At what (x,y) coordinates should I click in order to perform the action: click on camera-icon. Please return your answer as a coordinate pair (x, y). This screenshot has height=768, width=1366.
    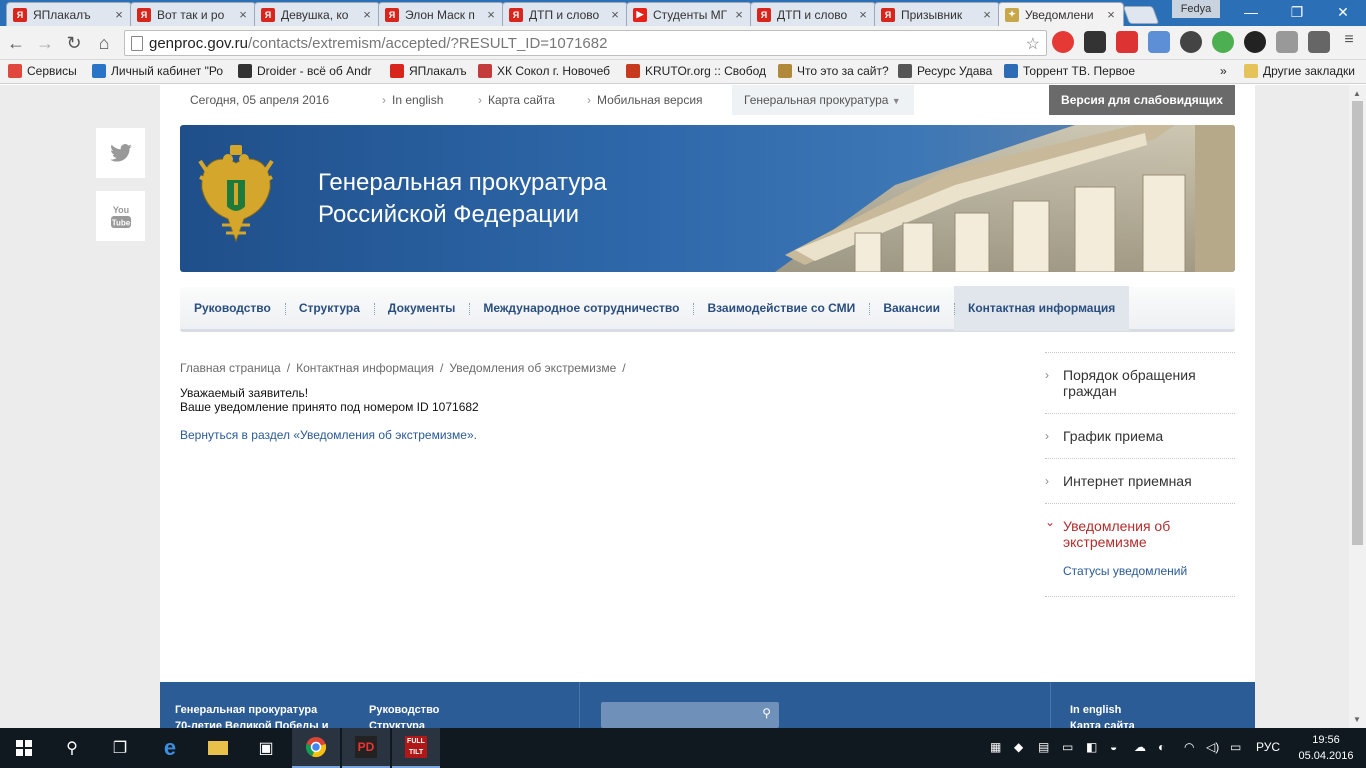
    Looking at the image, I should click on (1287, 42).